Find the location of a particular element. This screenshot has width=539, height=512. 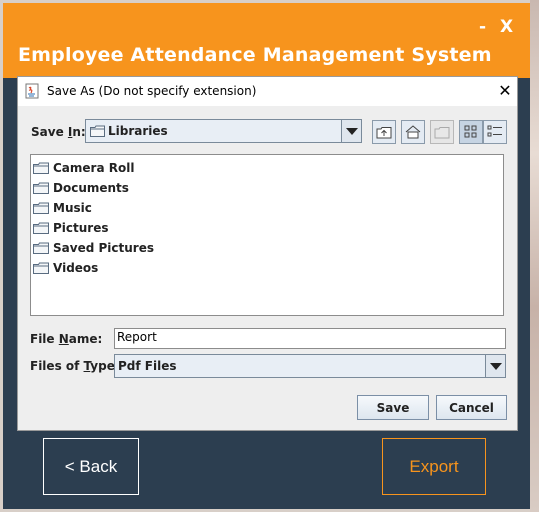

dialog-titlebar: Save As (Do not specify extension) ✕ is located at coordinates (267, 91).